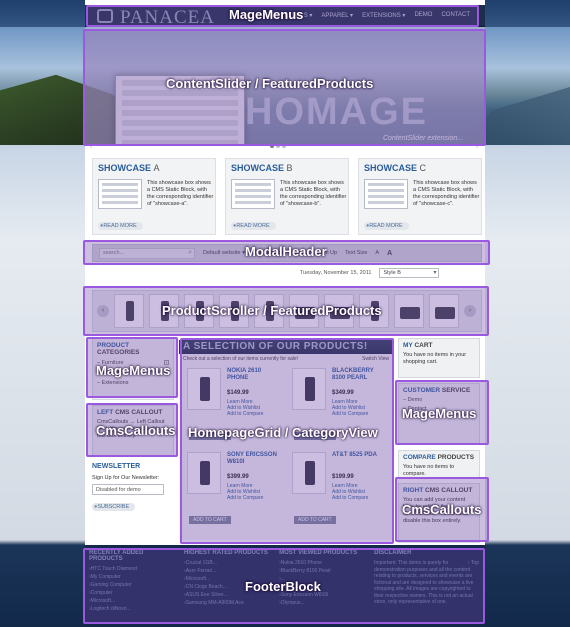 The height and width of the screenshot is (627, 570). I want to click on overlay-label: ProductScroller / FeaturedProducts, so click(272, 310).